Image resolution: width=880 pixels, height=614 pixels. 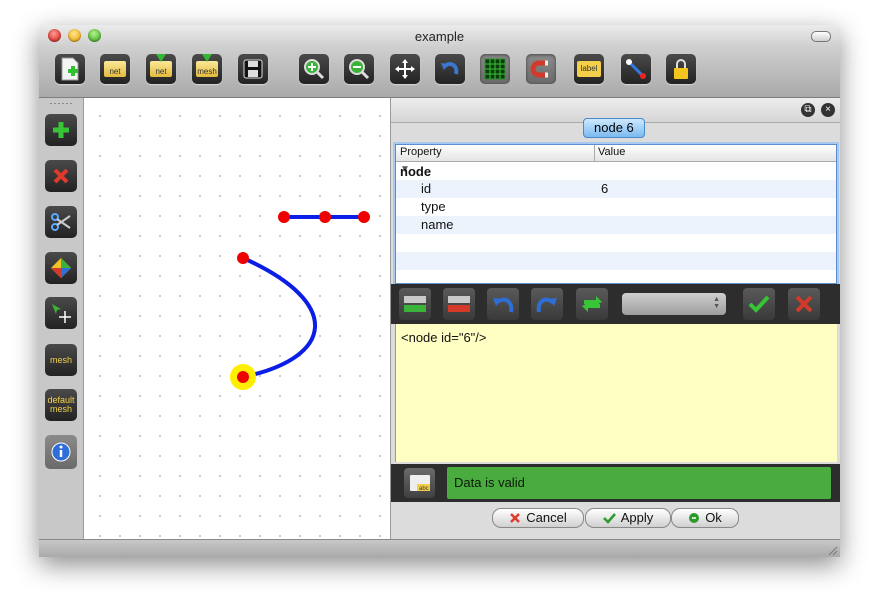 I want to click on resize-grip-icon, so click(x=833, y=551).